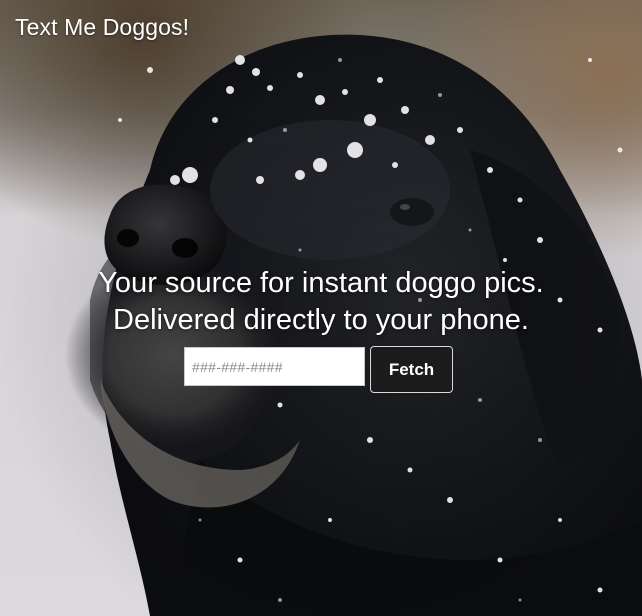 Image resolution: width=642 pixels, height=616 pixels. I want to click on fetch-button: Fetch, so click(411, 369).